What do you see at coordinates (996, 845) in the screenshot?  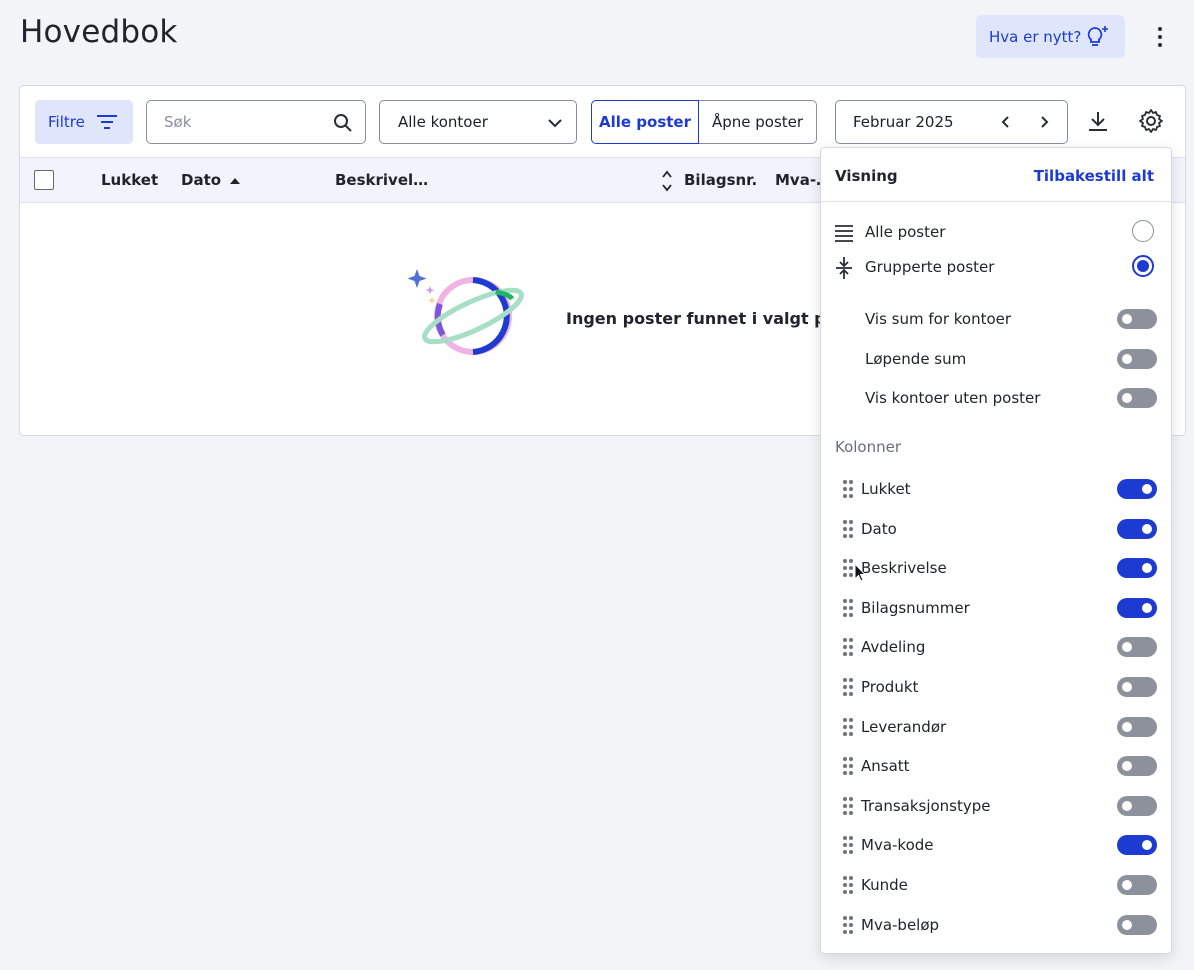 I see `column-toggle-row: Mva-kode` at bounding box center [996, 845].